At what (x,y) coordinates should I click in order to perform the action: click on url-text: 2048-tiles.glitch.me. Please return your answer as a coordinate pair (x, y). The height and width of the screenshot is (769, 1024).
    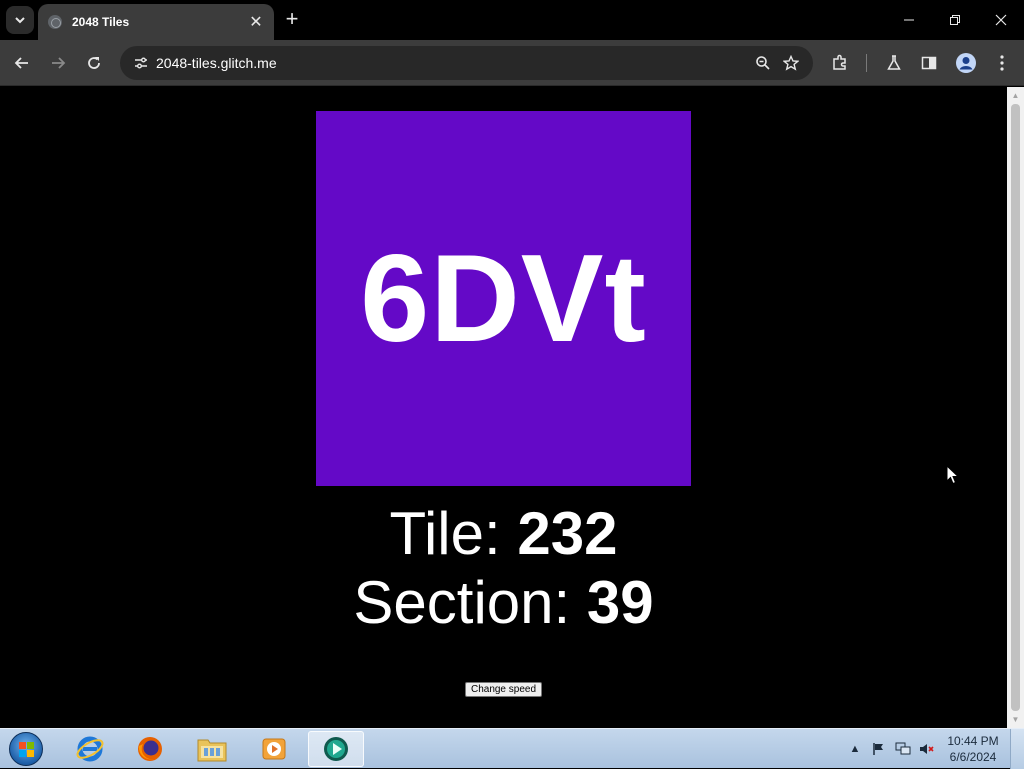
    Looking at the image, I should click on (452, 63).